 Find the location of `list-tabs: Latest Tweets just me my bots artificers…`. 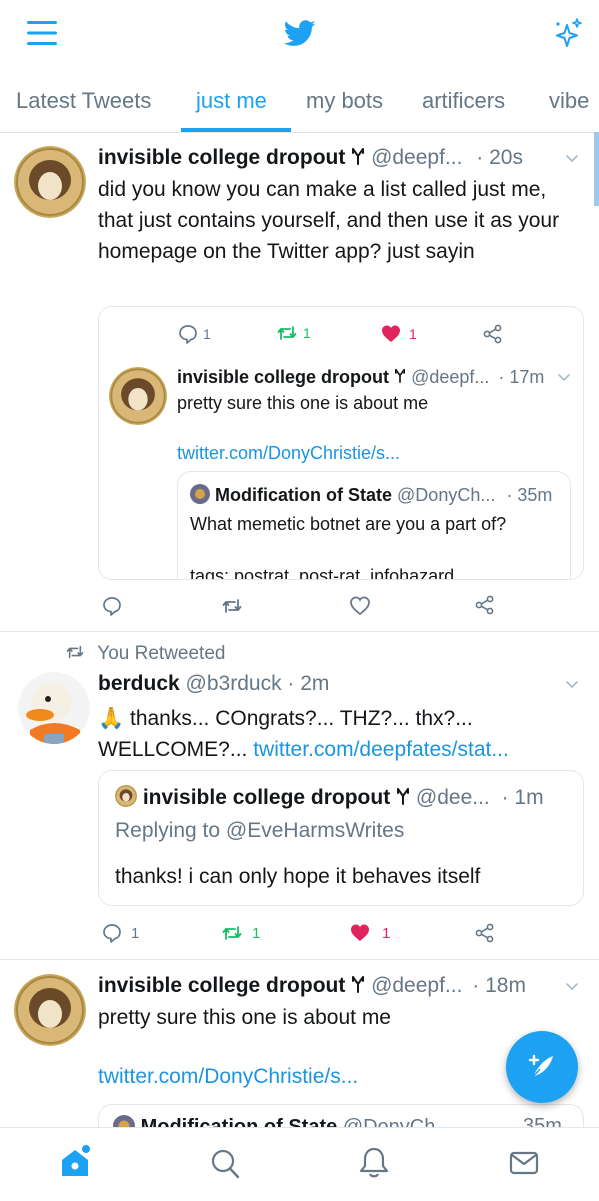

list-tabs: Latest Tweets just me my bots artificers… is located at coordinates (299, 105).